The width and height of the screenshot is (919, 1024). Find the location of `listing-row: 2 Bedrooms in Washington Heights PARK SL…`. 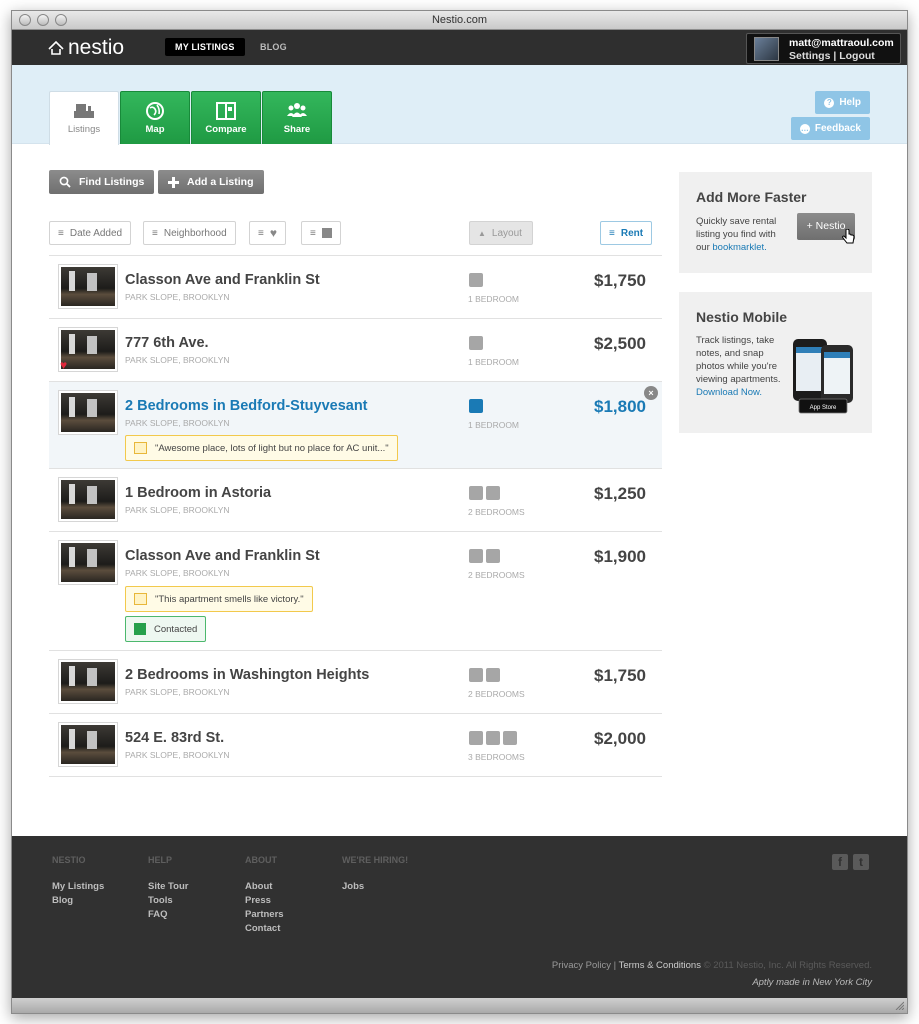

listing-row: 2 Bedrooms in Washington Heights PARK SL… is located at coordinates (355, 681).